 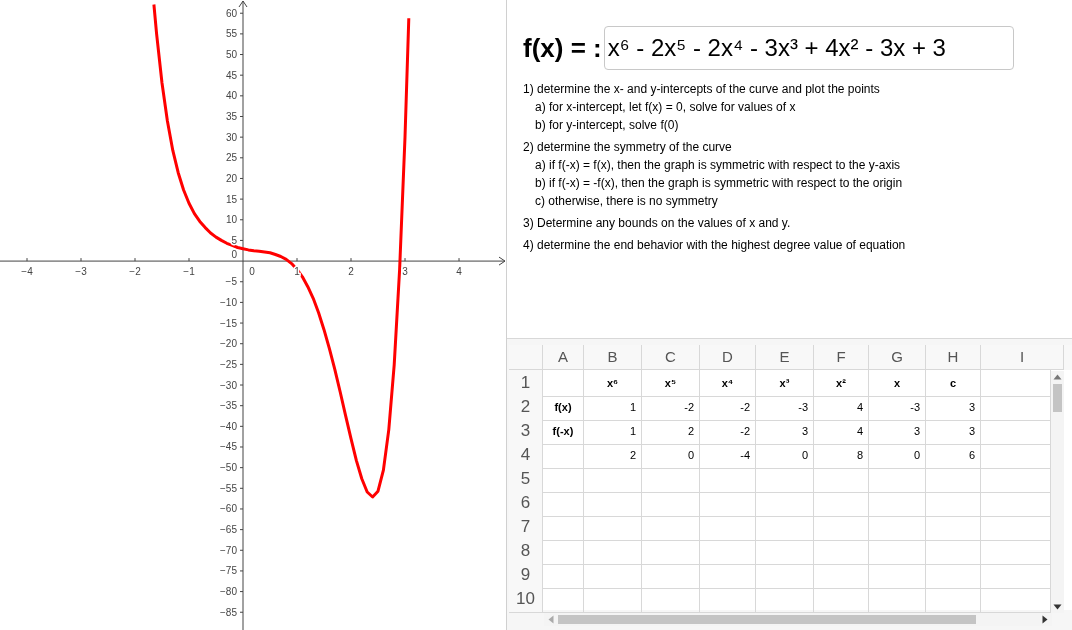 What do you see at coordinates (526, 599) in the screenshot?
I see `row-header: 10` at bounding box center [526, 599].